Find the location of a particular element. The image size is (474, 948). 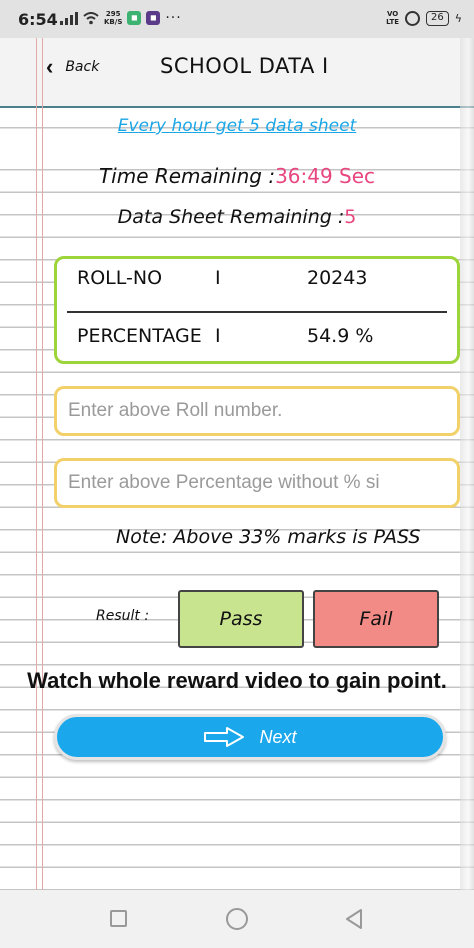

system-nav-bar is located at coordinates (237, 919).